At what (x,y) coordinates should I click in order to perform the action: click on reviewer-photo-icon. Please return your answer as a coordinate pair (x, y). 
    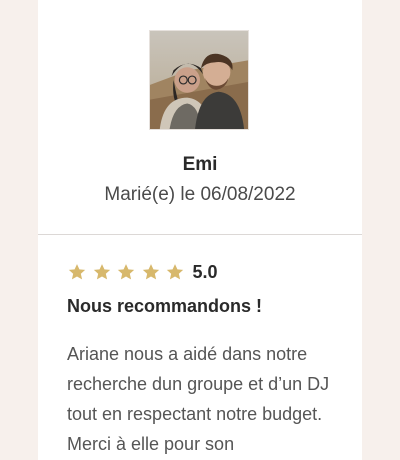
    Looking at the image, I should click on (199, 80).